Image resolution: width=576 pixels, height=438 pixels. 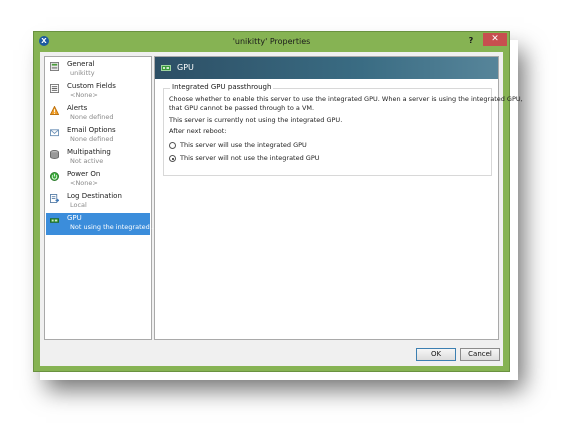 What do you see at coordinates (54, 154) in the screenshot?
I see `disk-icon` at bounding box center [54, 154].